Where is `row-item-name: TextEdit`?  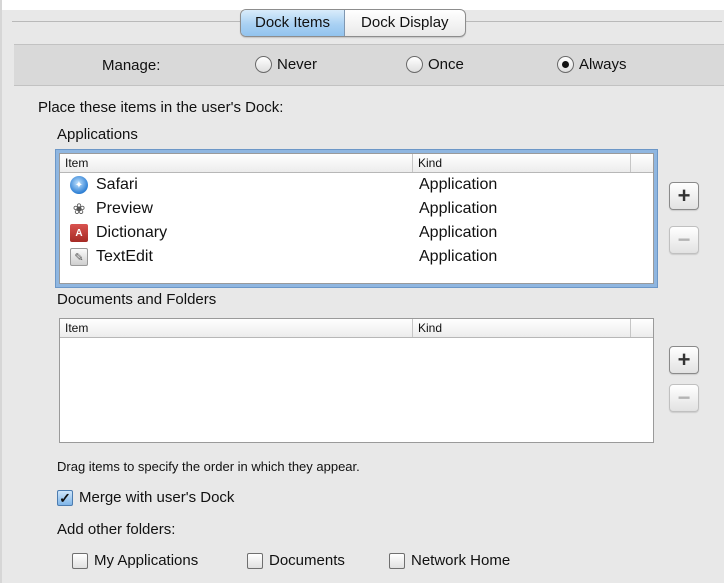 row-item-name: TextEdit is located at coordinates (124, 256).